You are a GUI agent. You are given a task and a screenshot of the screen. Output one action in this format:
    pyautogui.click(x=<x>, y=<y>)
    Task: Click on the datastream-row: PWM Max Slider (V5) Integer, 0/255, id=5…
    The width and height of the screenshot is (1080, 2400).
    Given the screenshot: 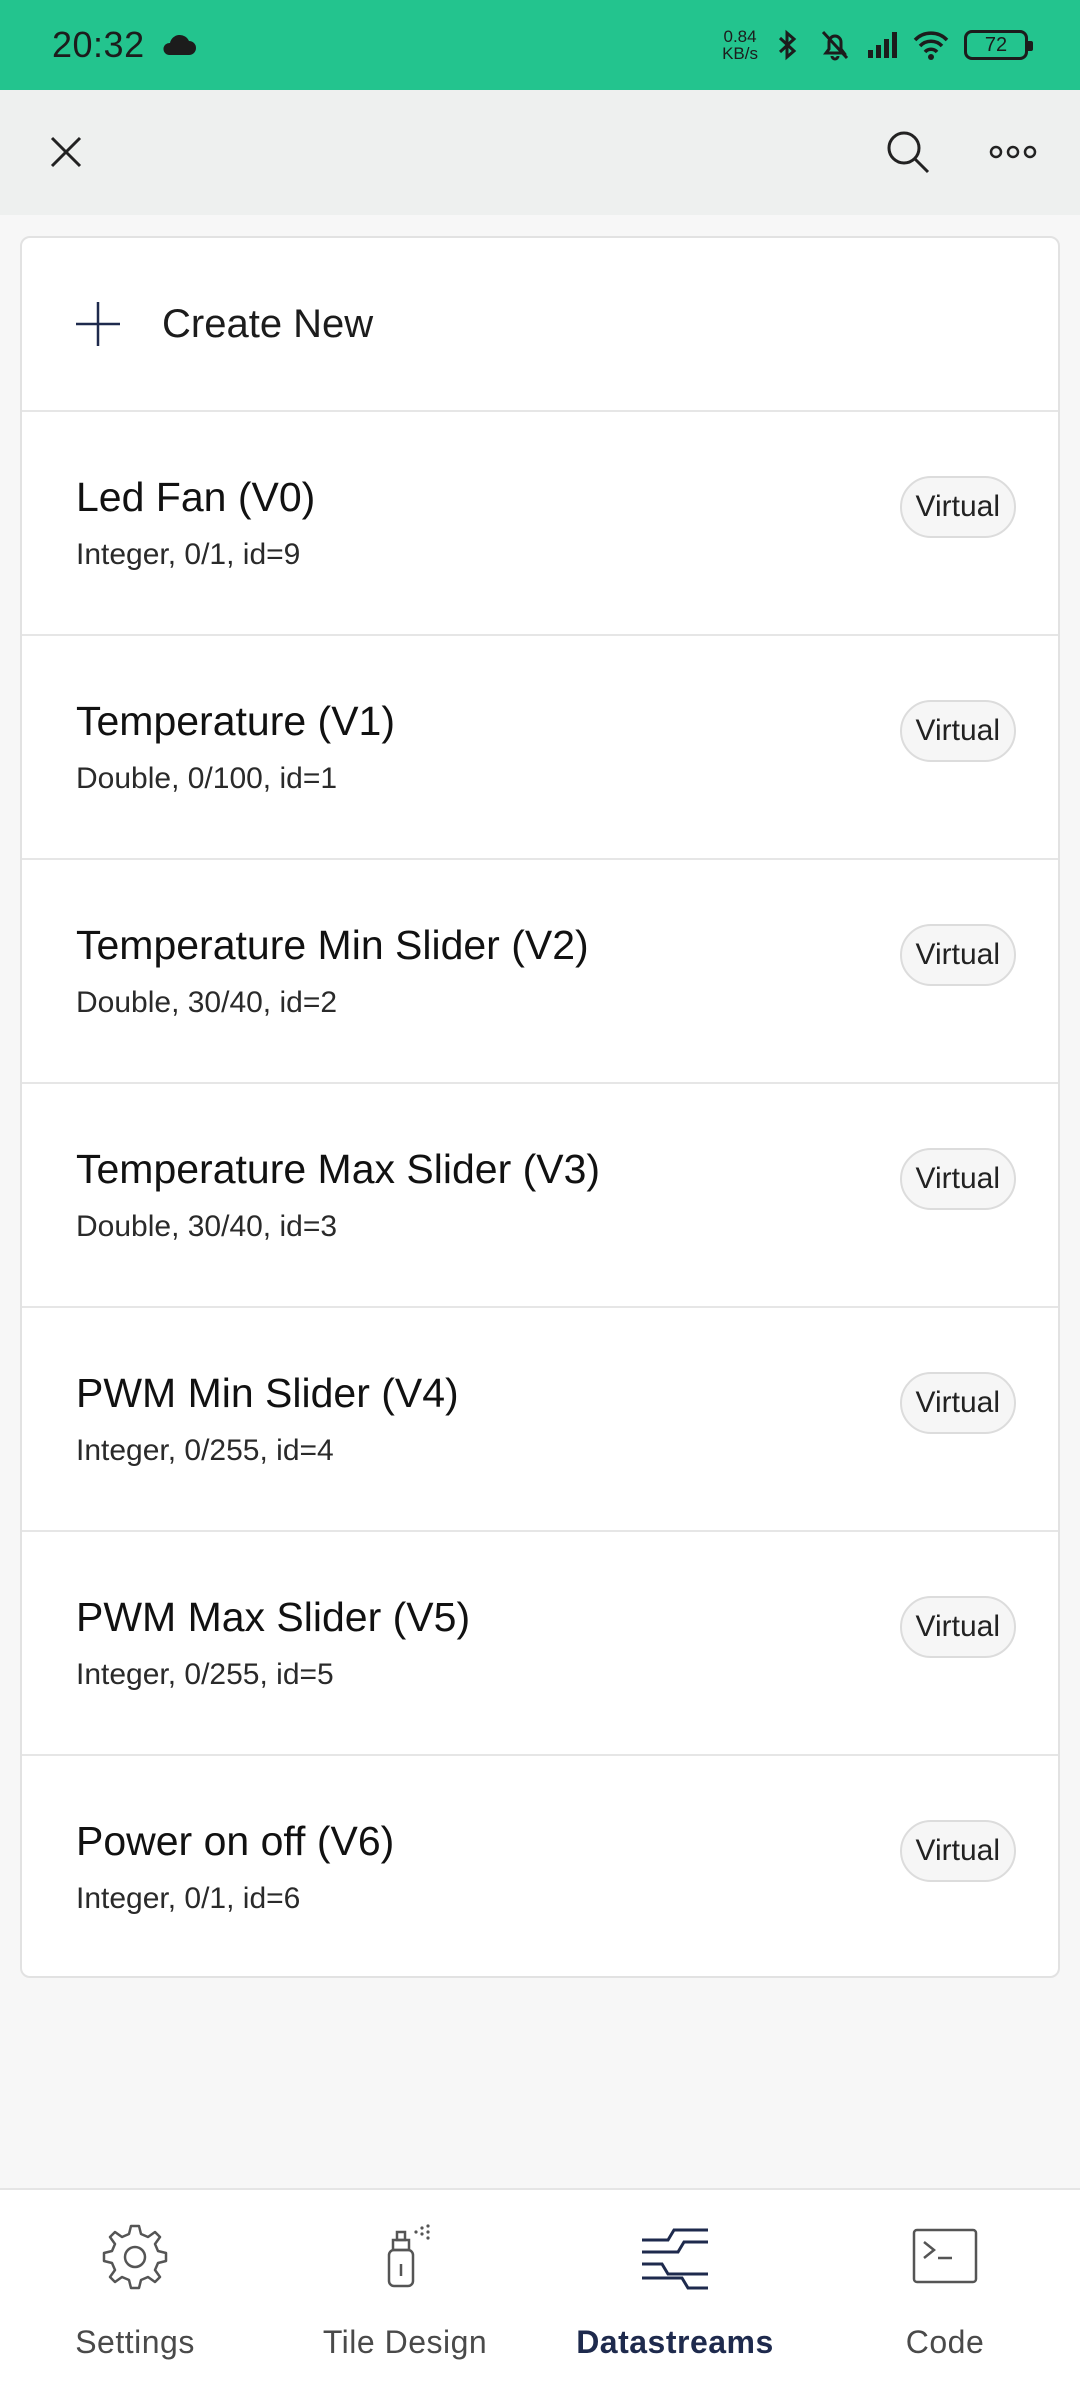 What is the action you would take?
    pyautogui.click(x=540, y=1644)
    